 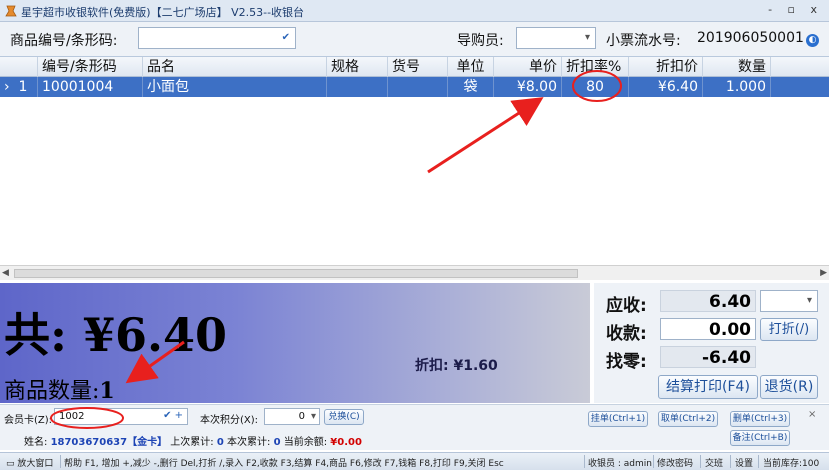 I want to click on window-controls: - ▫ x, so click(x=795, y=9).